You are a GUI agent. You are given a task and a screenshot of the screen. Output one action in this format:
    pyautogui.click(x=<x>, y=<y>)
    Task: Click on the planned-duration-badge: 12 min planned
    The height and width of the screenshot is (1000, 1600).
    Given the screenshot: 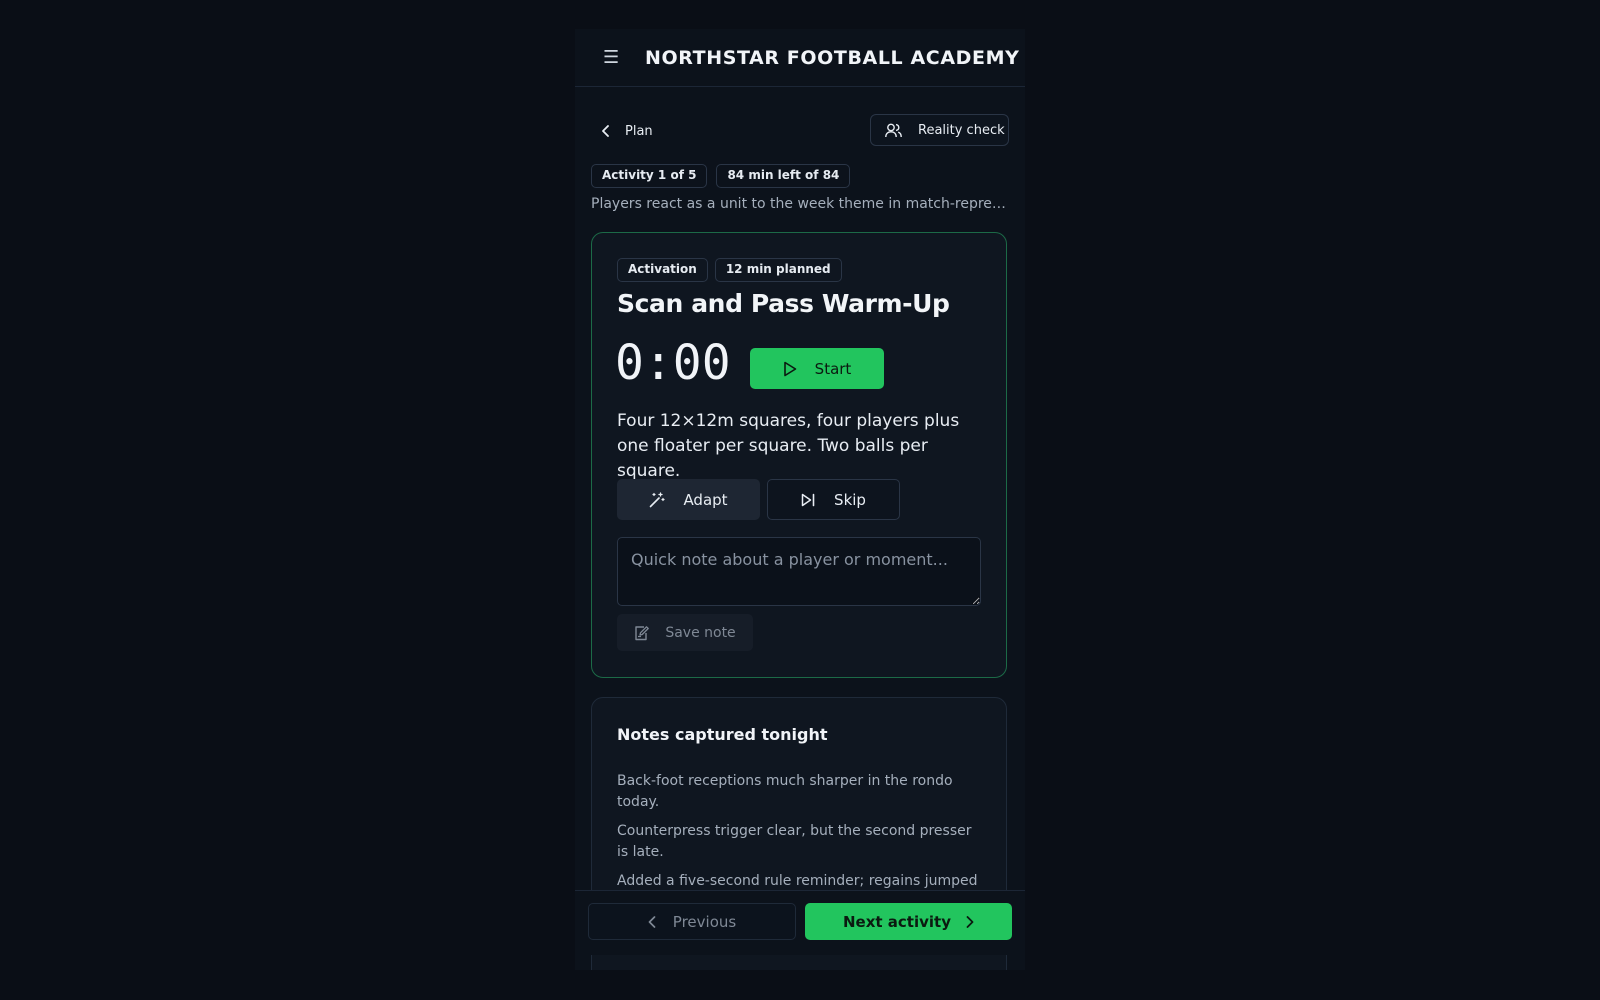 What is the action you would take?
    pyautogui.click(x=778, y=270)
    